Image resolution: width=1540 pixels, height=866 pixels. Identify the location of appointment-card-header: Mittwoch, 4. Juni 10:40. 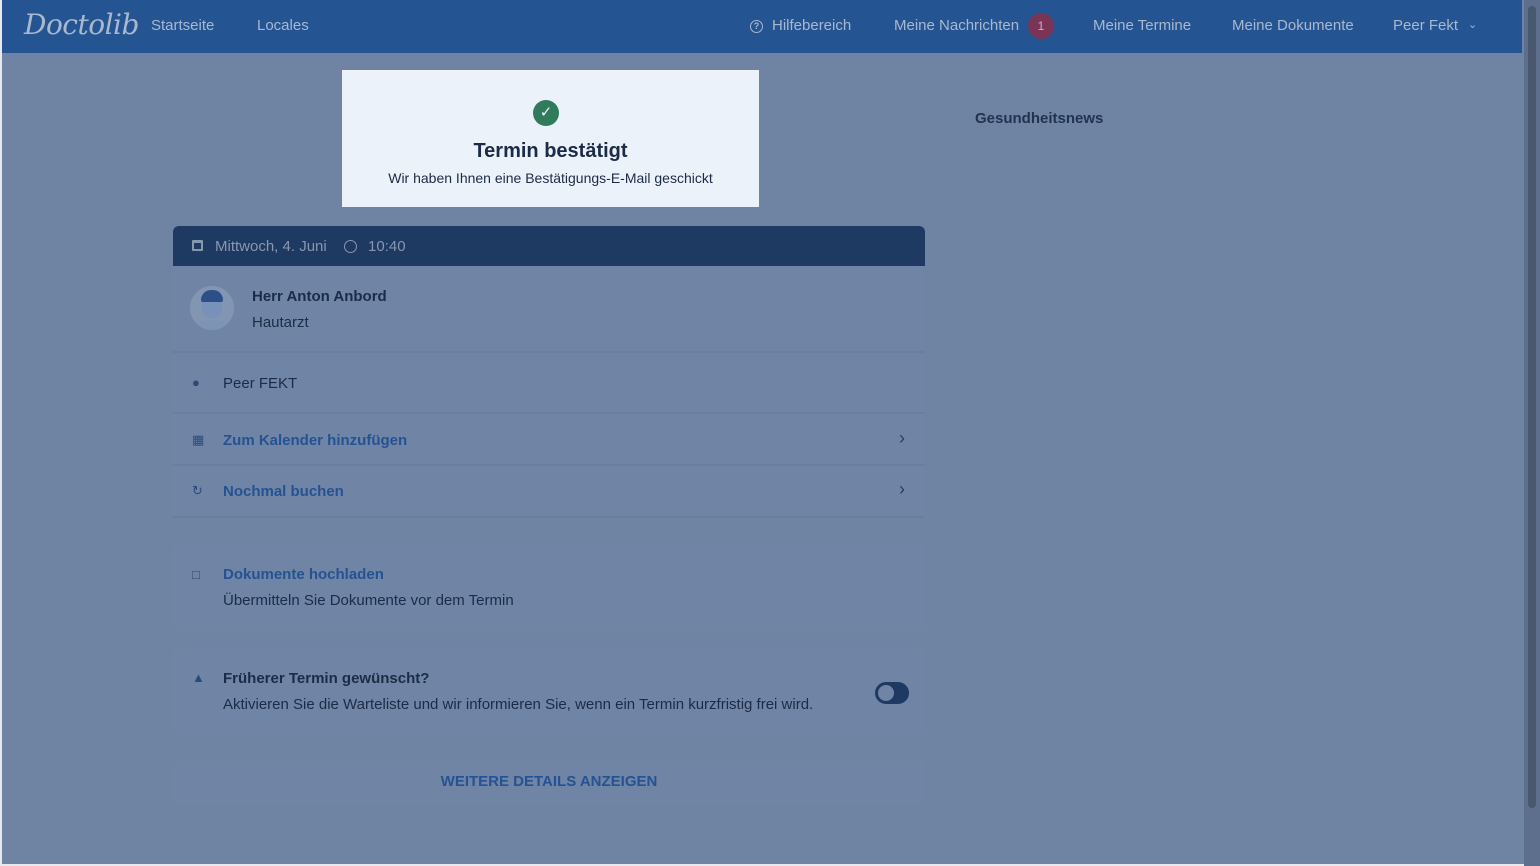
(549, 246).